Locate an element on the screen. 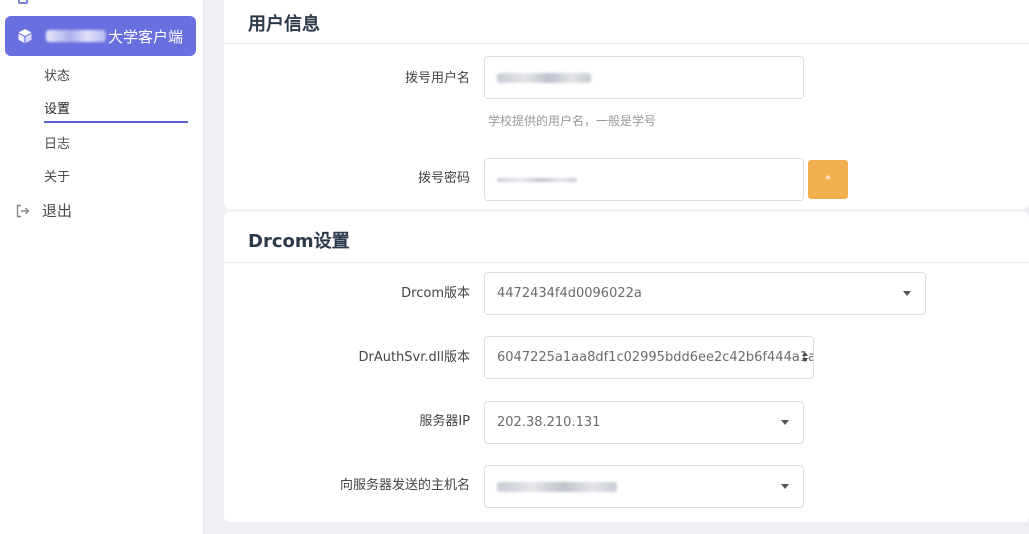 The height and width of the screenshot is (534, 1029). username-field is located at coordinates (644, 77).